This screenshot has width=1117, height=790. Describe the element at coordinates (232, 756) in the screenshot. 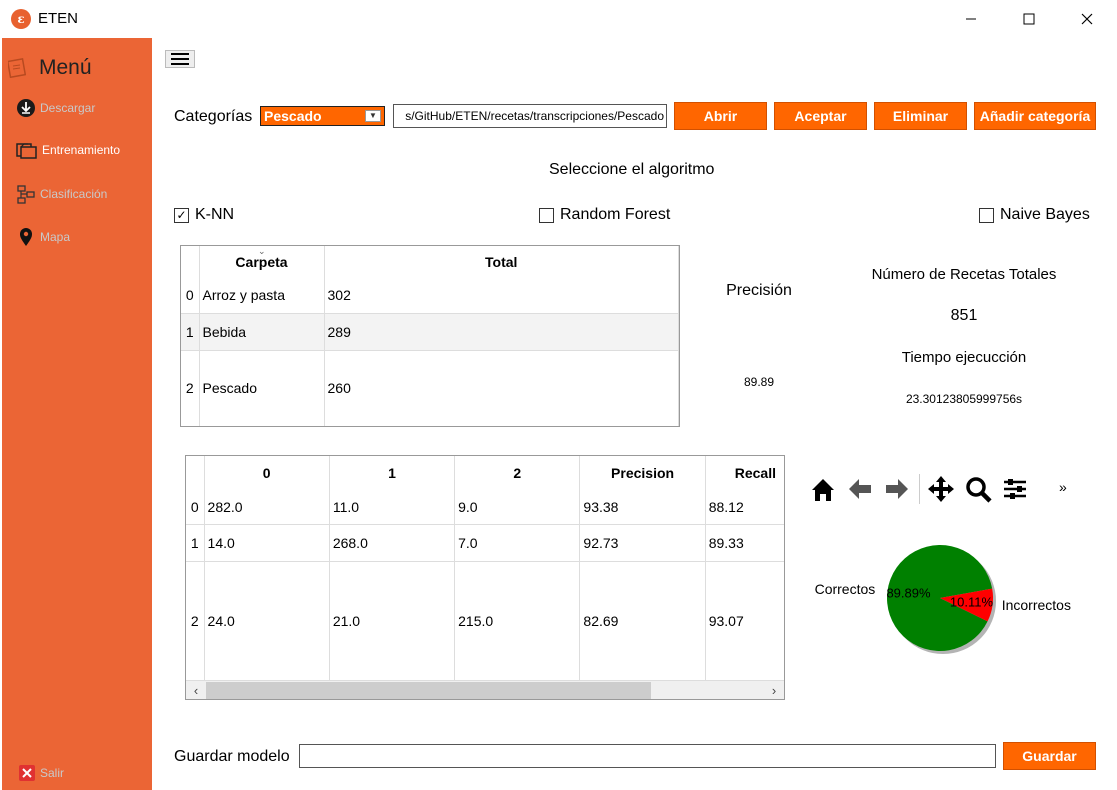

I see `save-model-label: Guardar modelo` at that location.